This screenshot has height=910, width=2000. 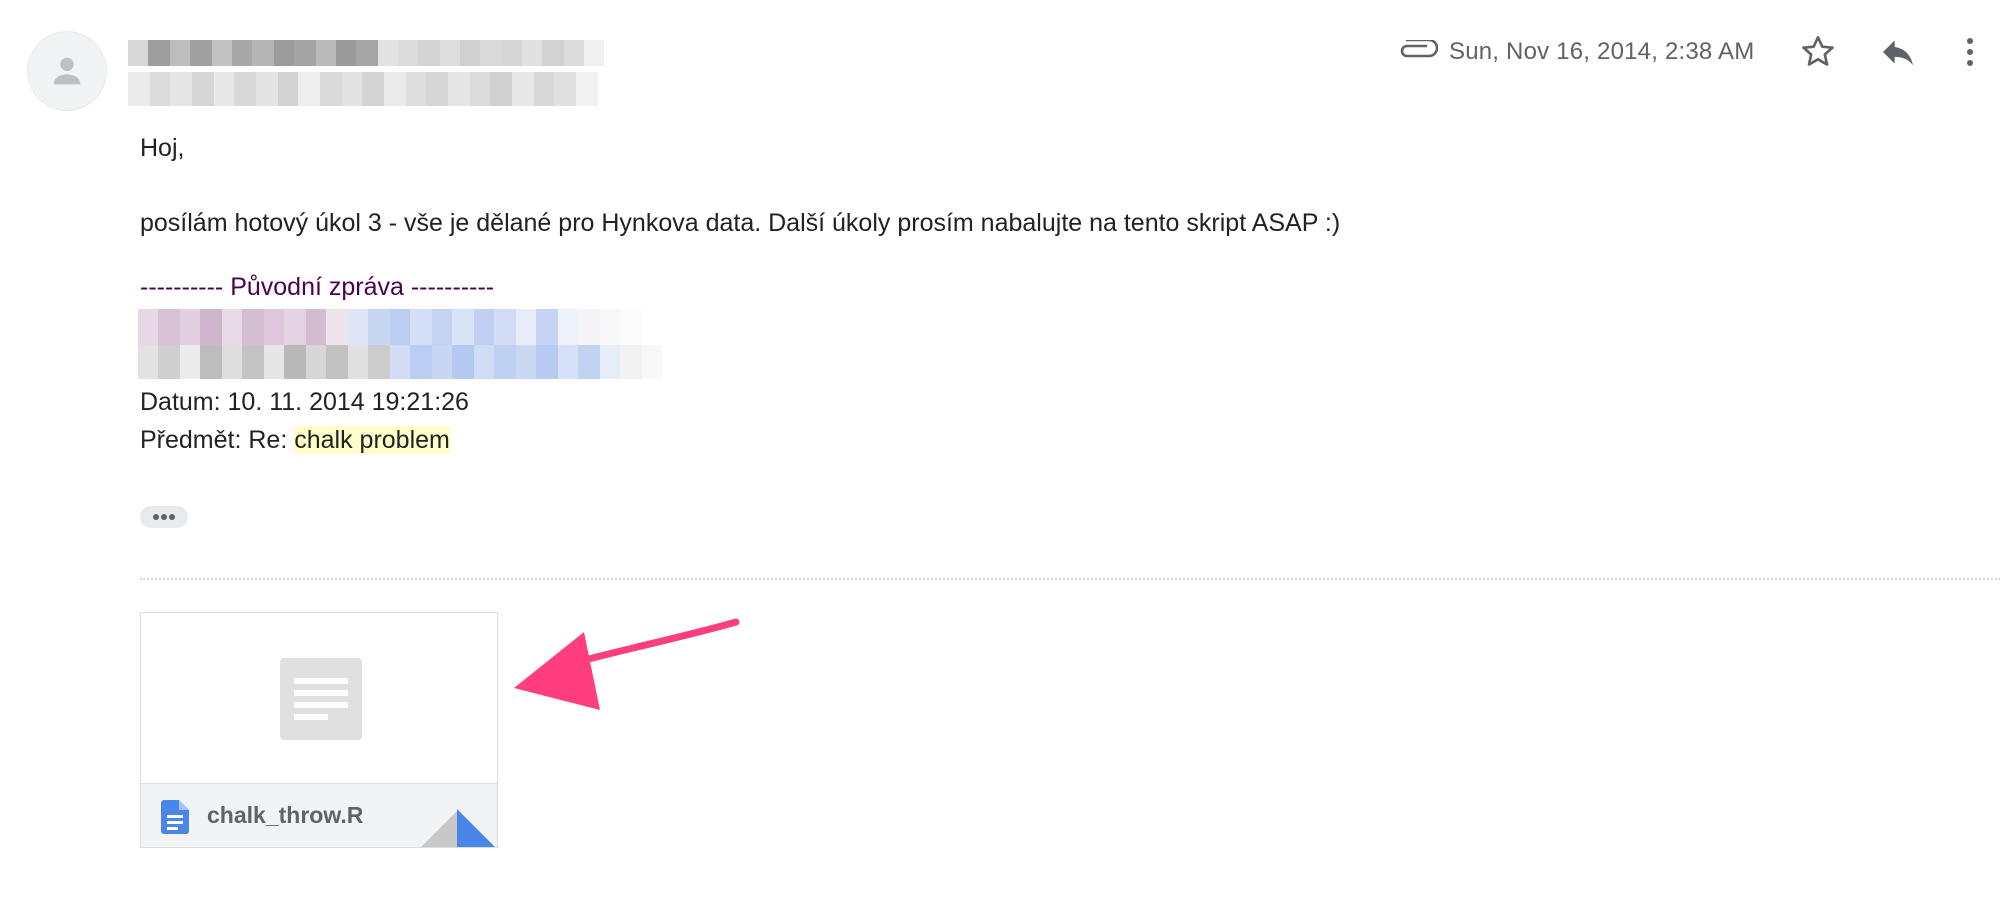 I want to click on reply-icon, so click(x=1898, y=53).